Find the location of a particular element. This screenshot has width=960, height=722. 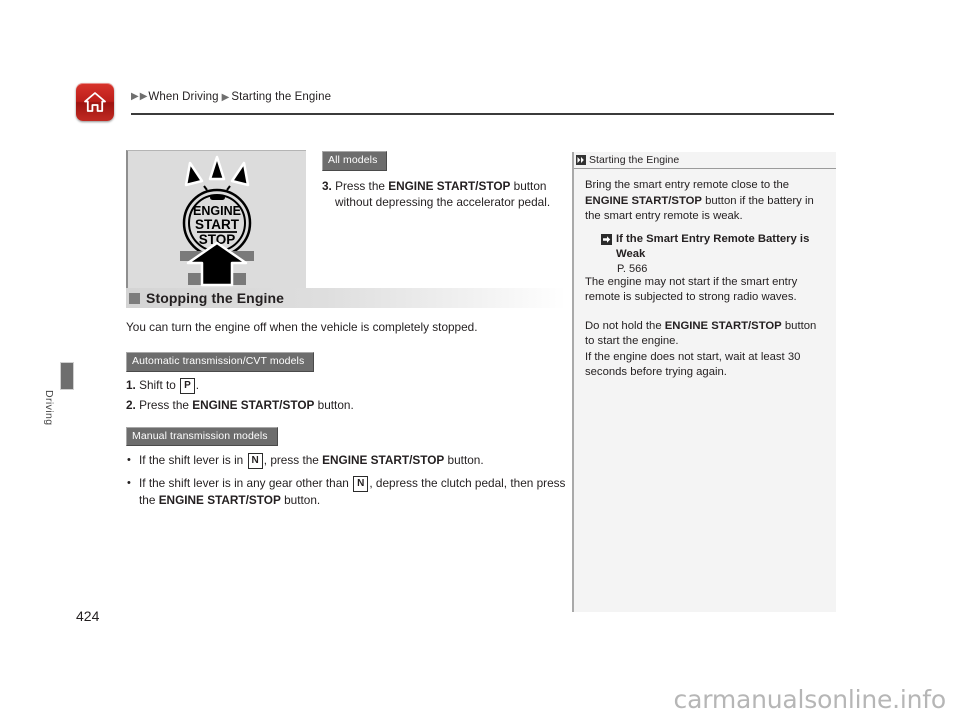

section-heading-label: Stopping the Engine is located at coordinates (215, 298).